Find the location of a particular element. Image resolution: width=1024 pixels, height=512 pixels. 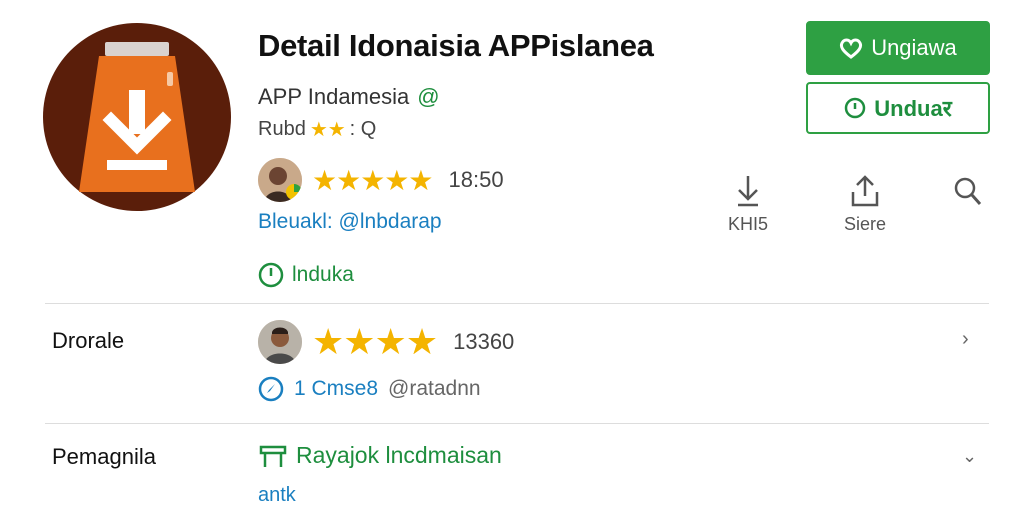

star-icon: ★★ is located at coordinates (327, 130).